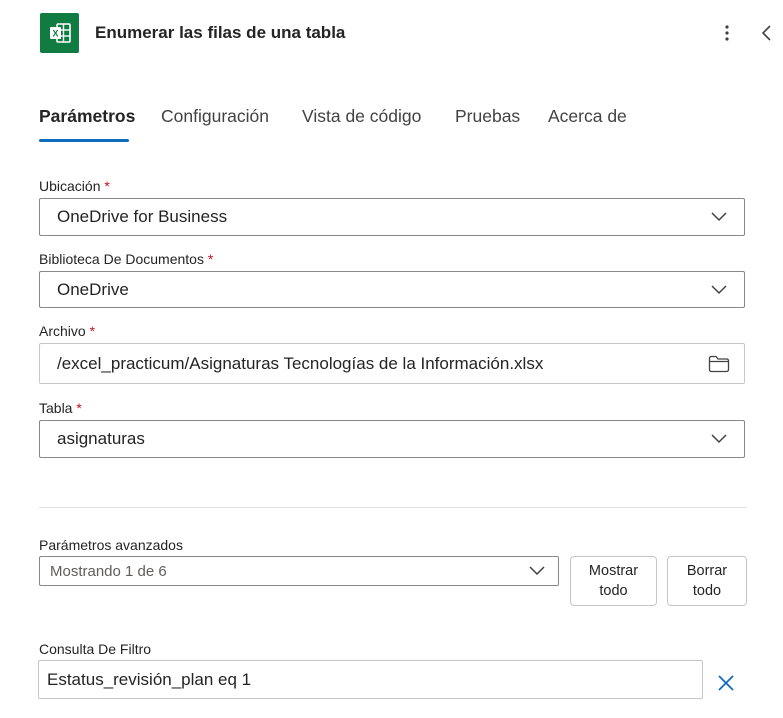 The image size is (783, 718). I want to click on remove-filter-button, so click(726, 683).